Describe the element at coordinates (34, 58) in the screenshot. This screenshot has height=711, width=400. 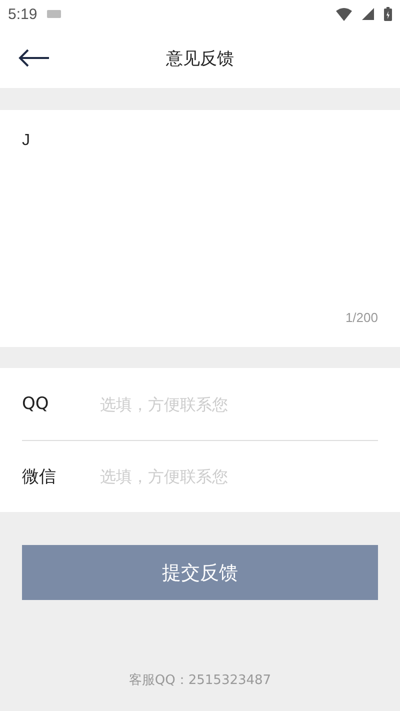
I see `back-arrow-icon` at that location.